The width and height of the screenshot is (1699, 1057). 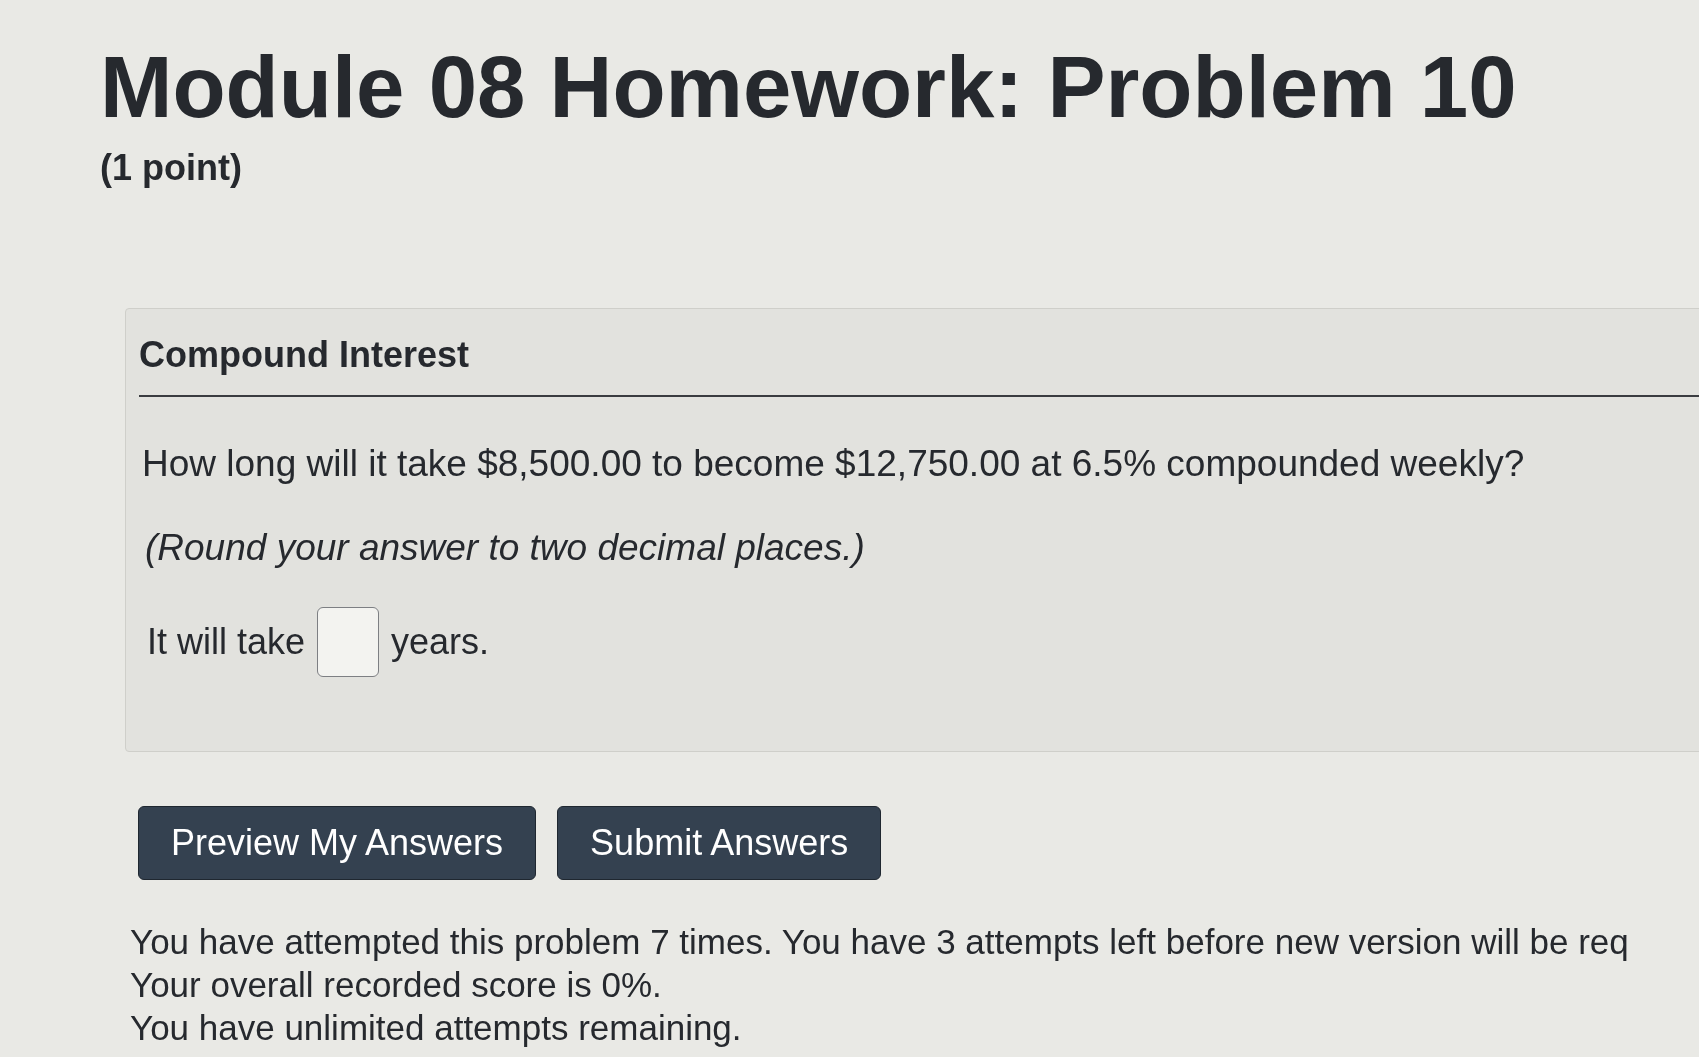 I want to click on attempt-status-text: You have attempted this problem 7 times. You have 3 attempts left before new version will be req, so click(x=879, y=942).